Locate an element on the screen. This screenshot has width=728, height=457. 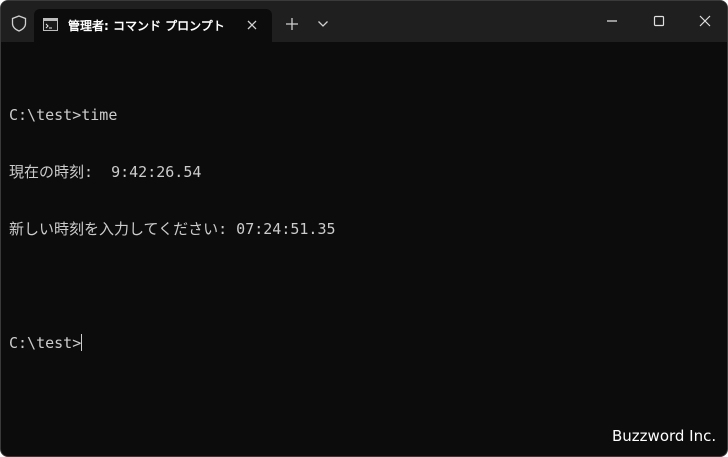
shield-icon is located at coordinates (19, 23).